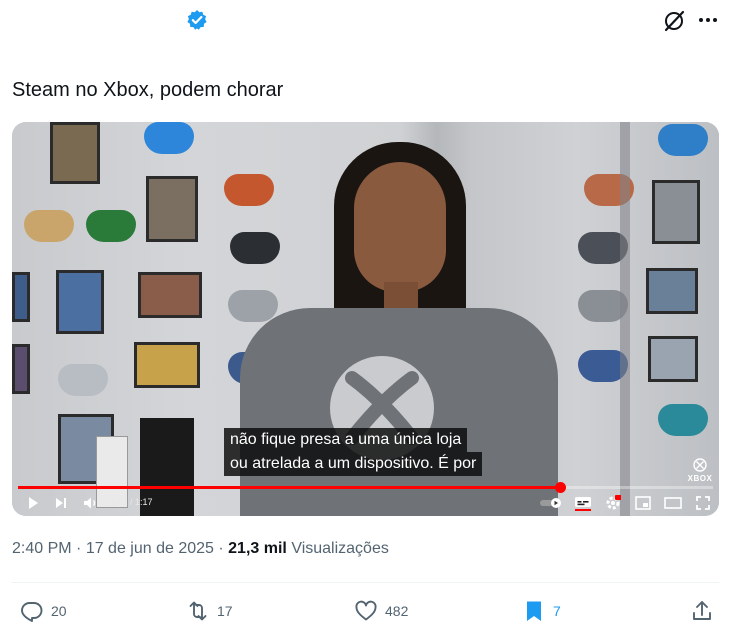 This screenshot has height=639, width=739. I want to click on video-controls: 1:01 / 1:17, so click(365, 503).